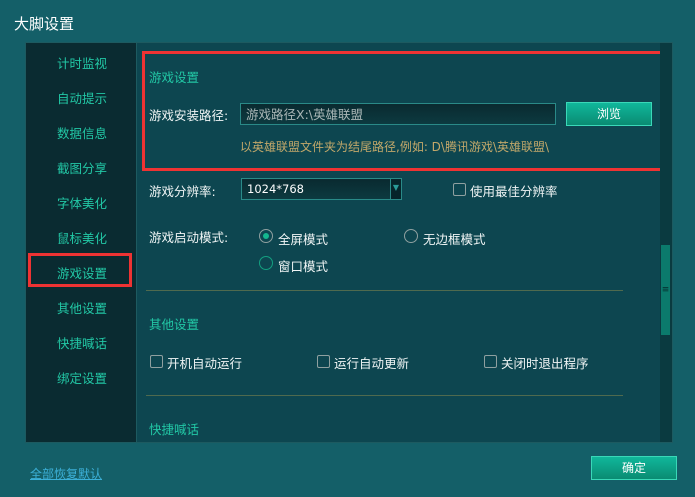 The height and width of the screenshot is (497, 695). What do you see at coordinates (82, 97) in the screenshot?
I see `sidebar-item-auto-tips: 自动提示` at bounding box center [82, 97].